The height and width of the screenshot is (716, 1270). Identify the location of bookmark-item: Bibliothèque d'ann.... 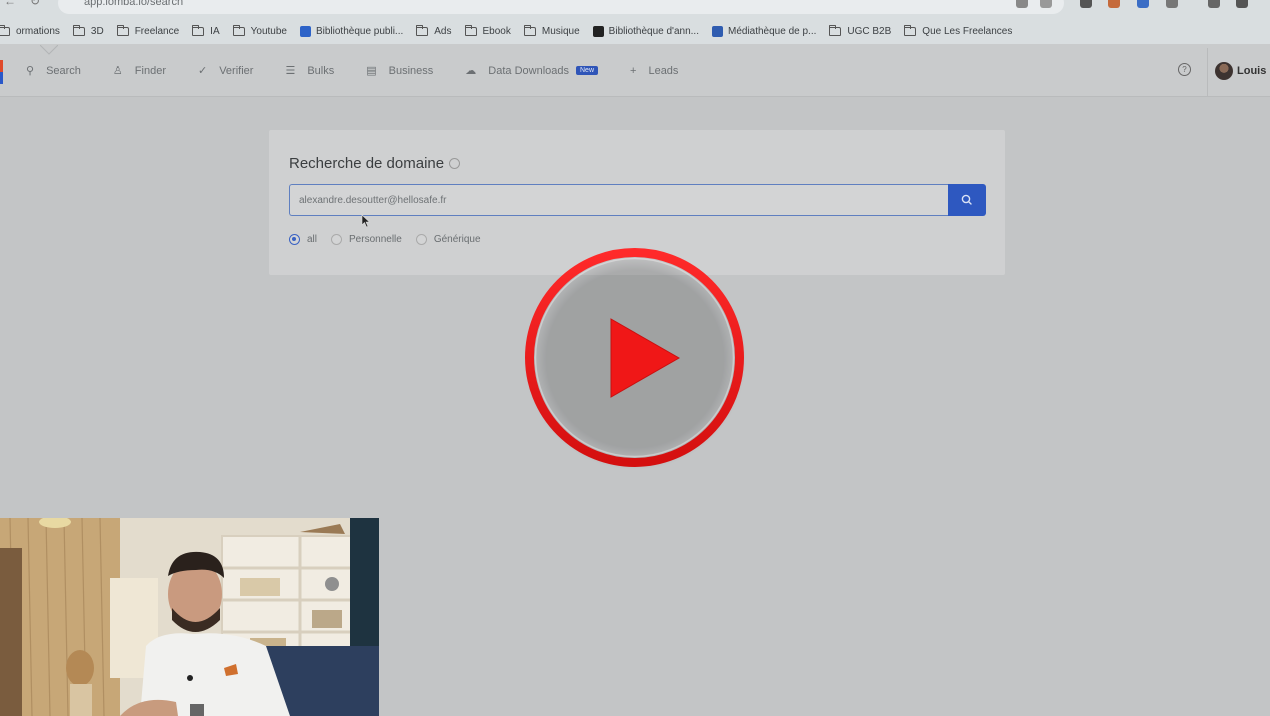
(645, 31).